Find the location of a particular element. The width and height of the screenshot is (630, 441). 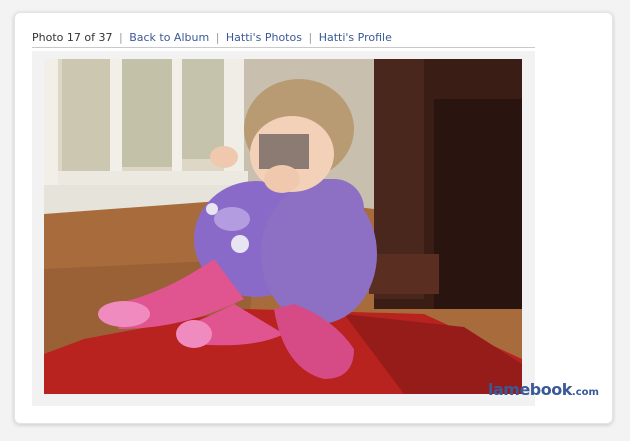

photo-counter: Photo 17 of 37 is located at coordinates (72, 37).